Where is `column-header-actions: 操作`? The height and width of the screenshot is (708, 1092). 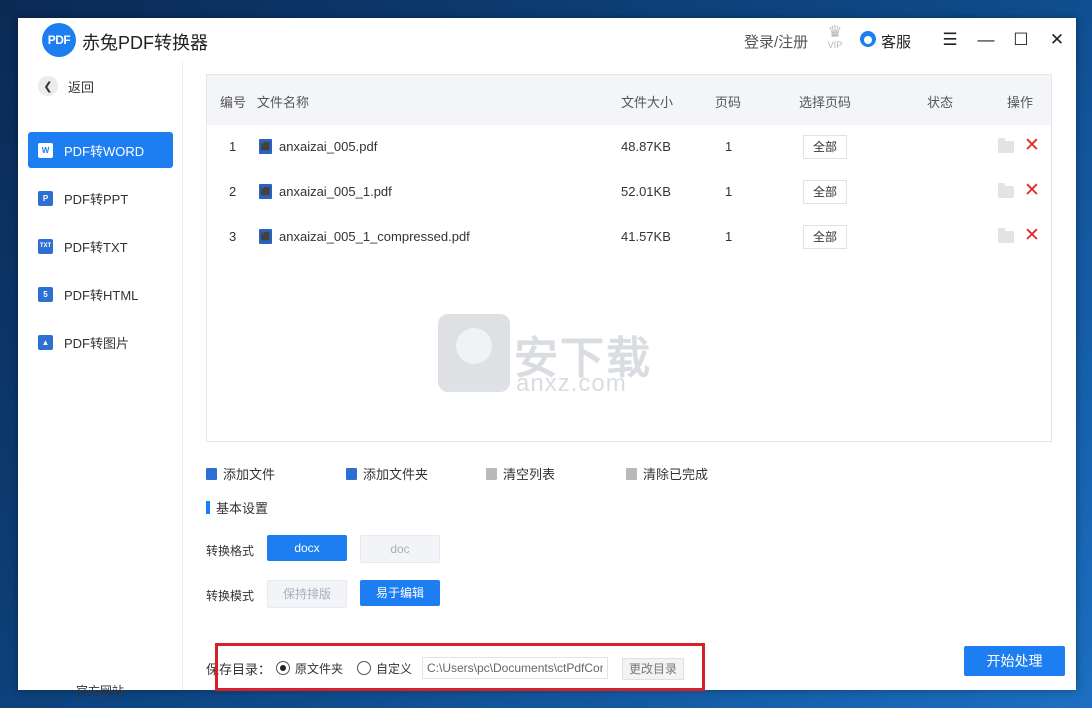 column-header-actions: 操作 is located at coordinates (1020, 102).